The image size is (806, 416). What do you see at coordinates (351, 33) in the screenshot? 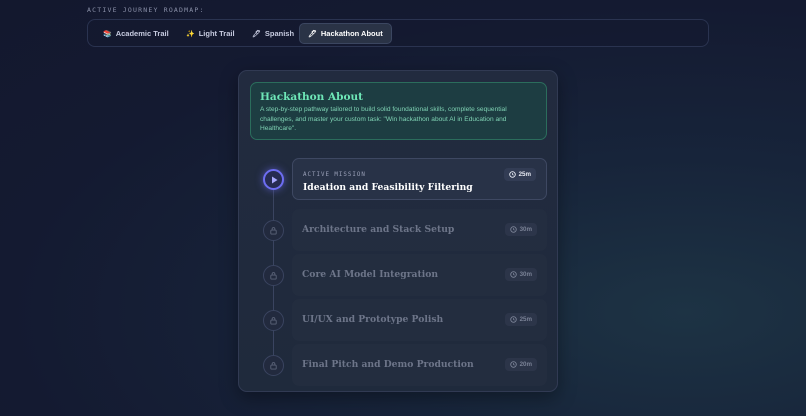
I see `tab-label: Hackathon About` at bounding box center [351, 33].